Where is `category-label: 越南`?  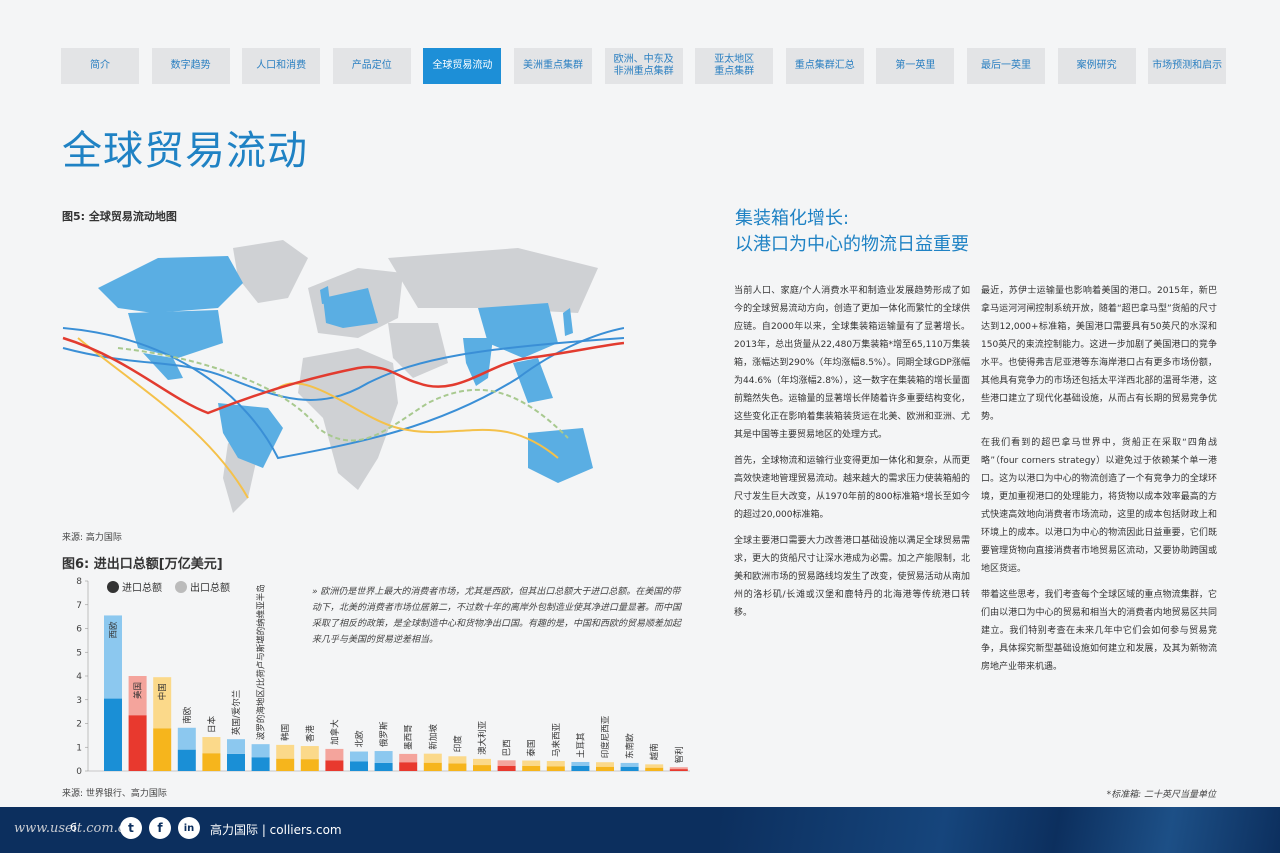 category-label: 越南 is located at coordinates (654, 751).